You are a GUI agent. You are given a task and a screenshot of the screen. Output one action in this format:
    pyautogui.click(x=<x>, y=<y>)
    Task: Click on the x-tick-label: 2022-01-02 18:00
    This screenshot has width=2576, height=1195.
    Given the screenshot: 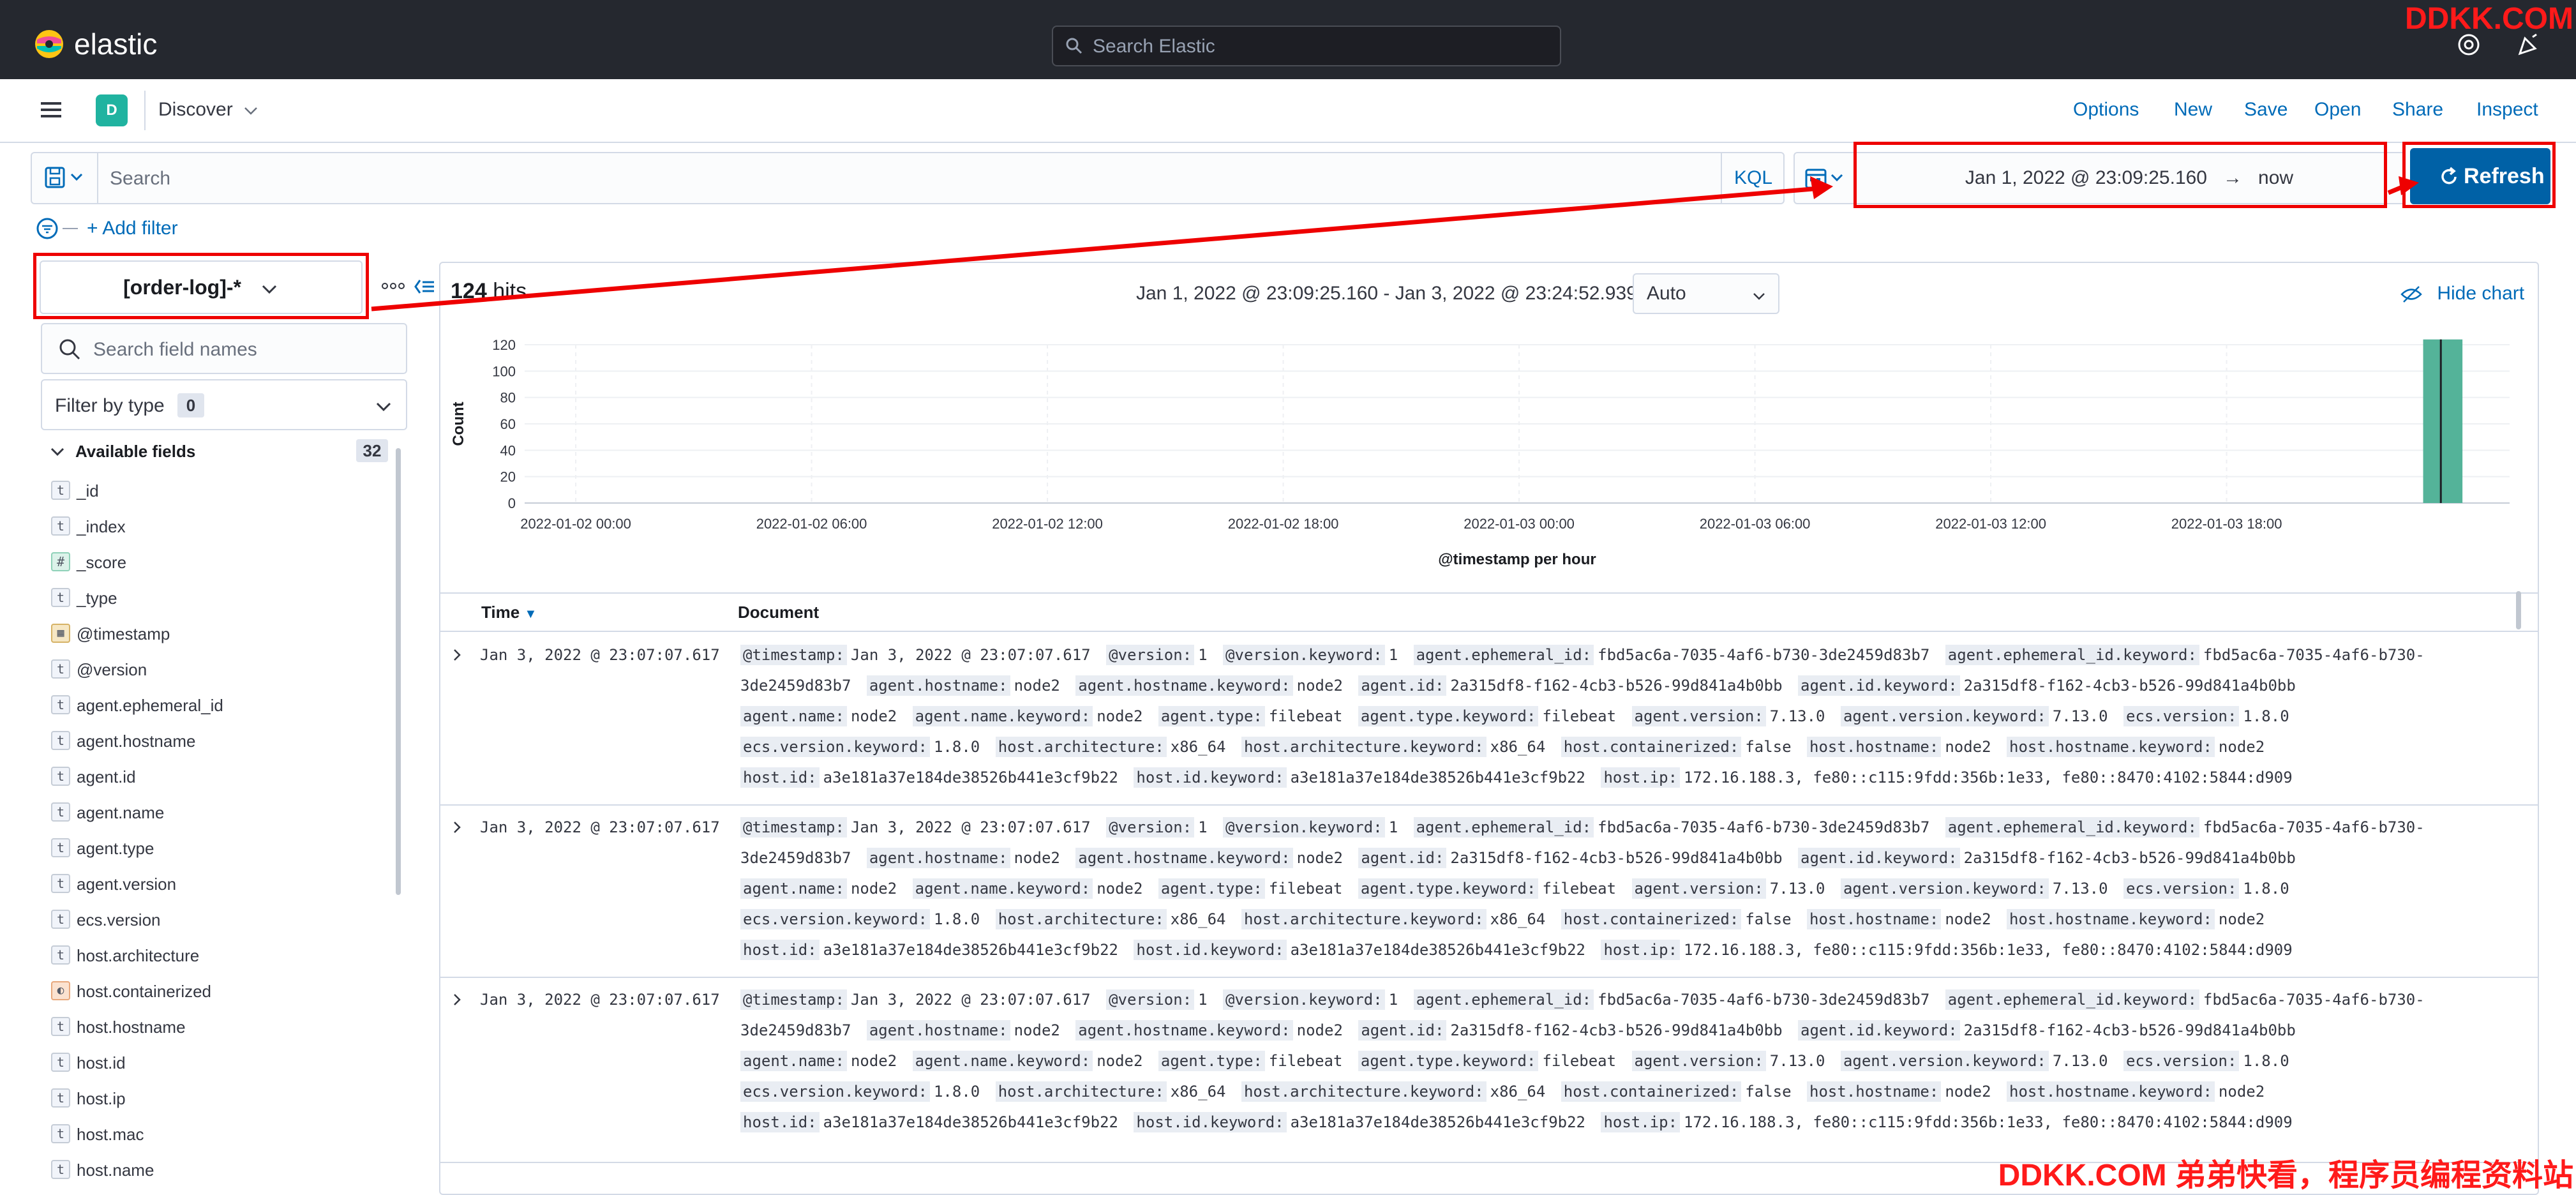 What is the action you would take?
    pyautogui.click(x=1283, y=524)
    